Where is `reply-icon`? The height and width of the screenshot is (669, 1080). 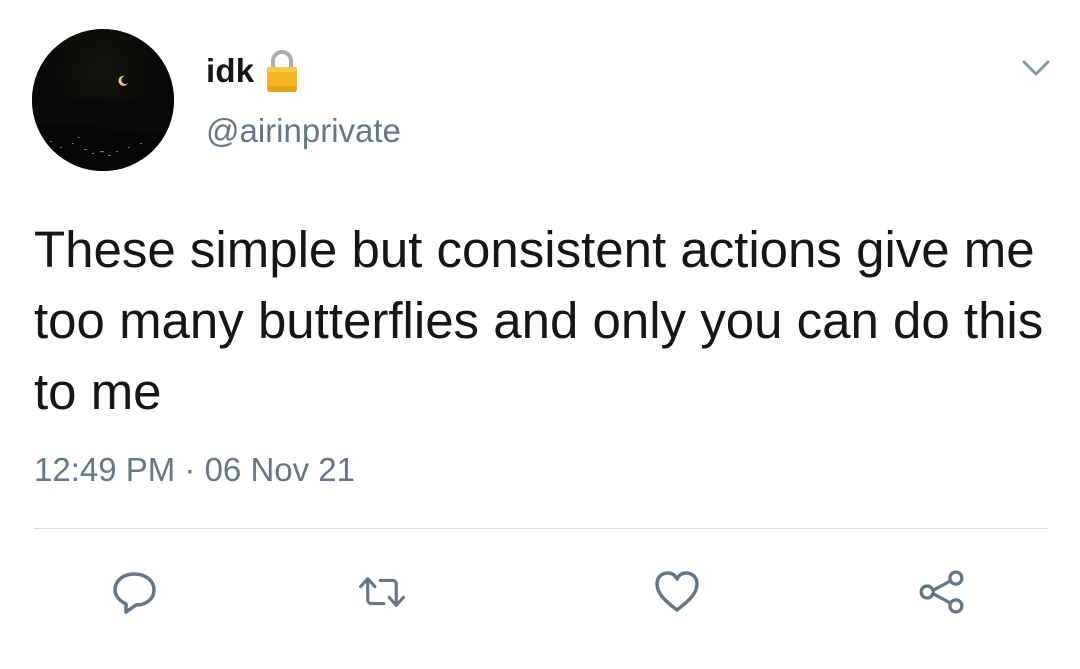 reply-icon is located at coordinates (134, 593).